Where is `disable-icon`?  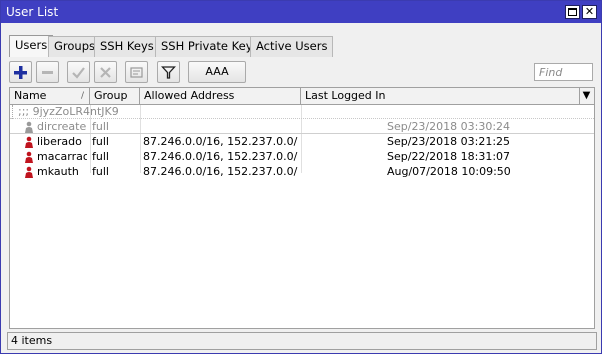
disable-icon is located at coordinates (105, 72).